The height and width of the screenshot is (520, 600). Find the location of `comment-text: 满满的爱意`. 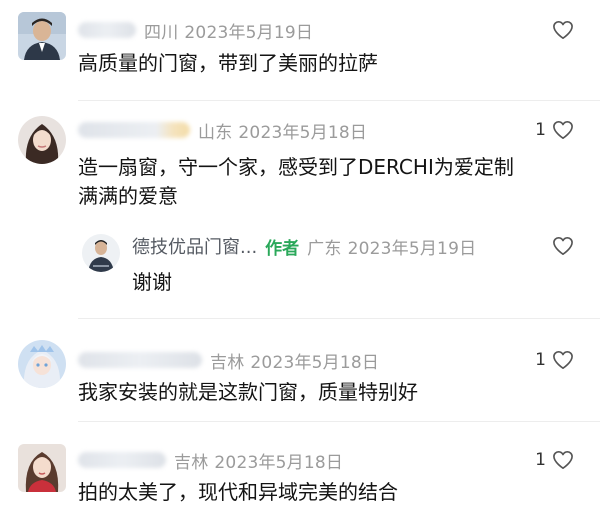

comment-text: 满满的爱意 is located at coordinates (128, 196).